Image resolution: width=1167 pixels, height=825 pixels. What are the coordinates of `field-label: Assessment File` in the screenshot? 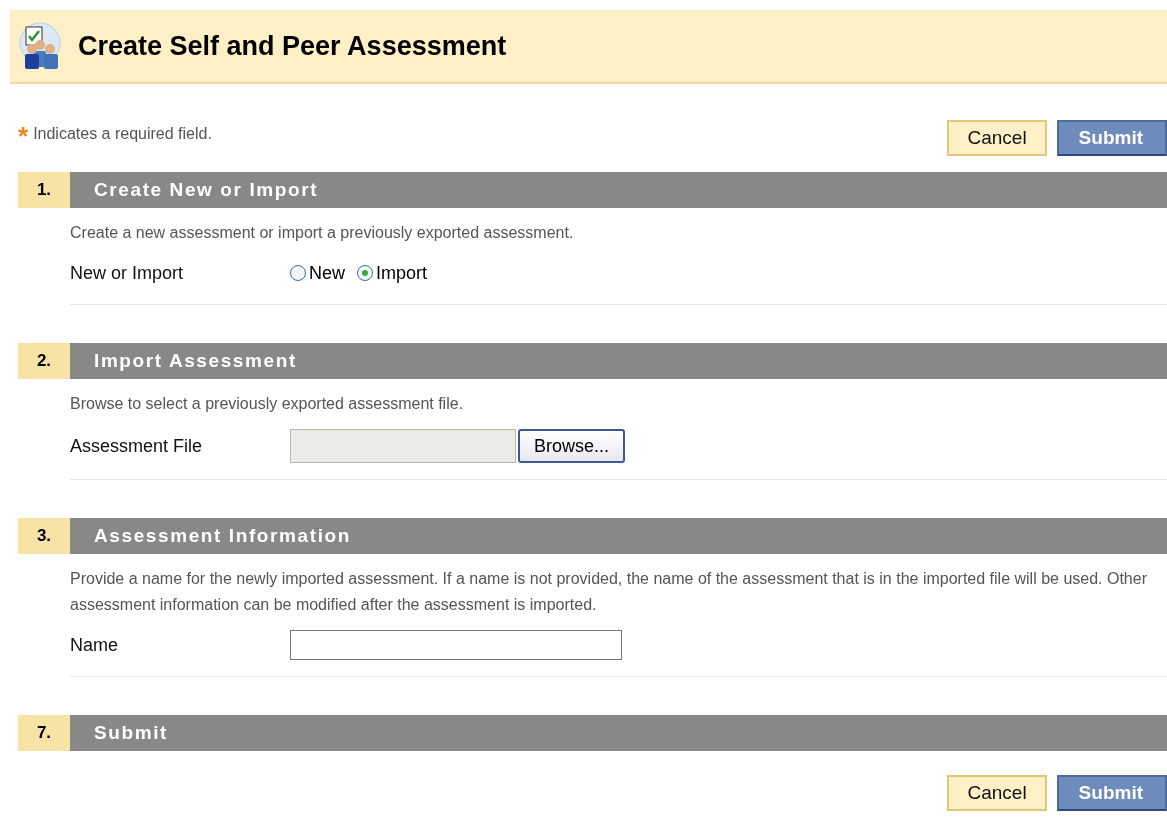 It's located at (137, 446).